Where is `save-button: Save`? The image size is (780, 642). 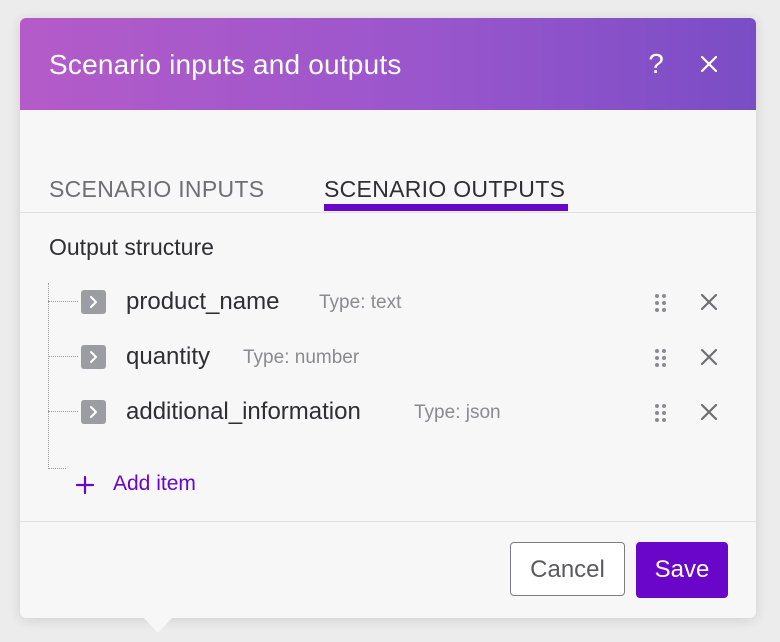
save-button: Save is located at coordinates (682, 570).